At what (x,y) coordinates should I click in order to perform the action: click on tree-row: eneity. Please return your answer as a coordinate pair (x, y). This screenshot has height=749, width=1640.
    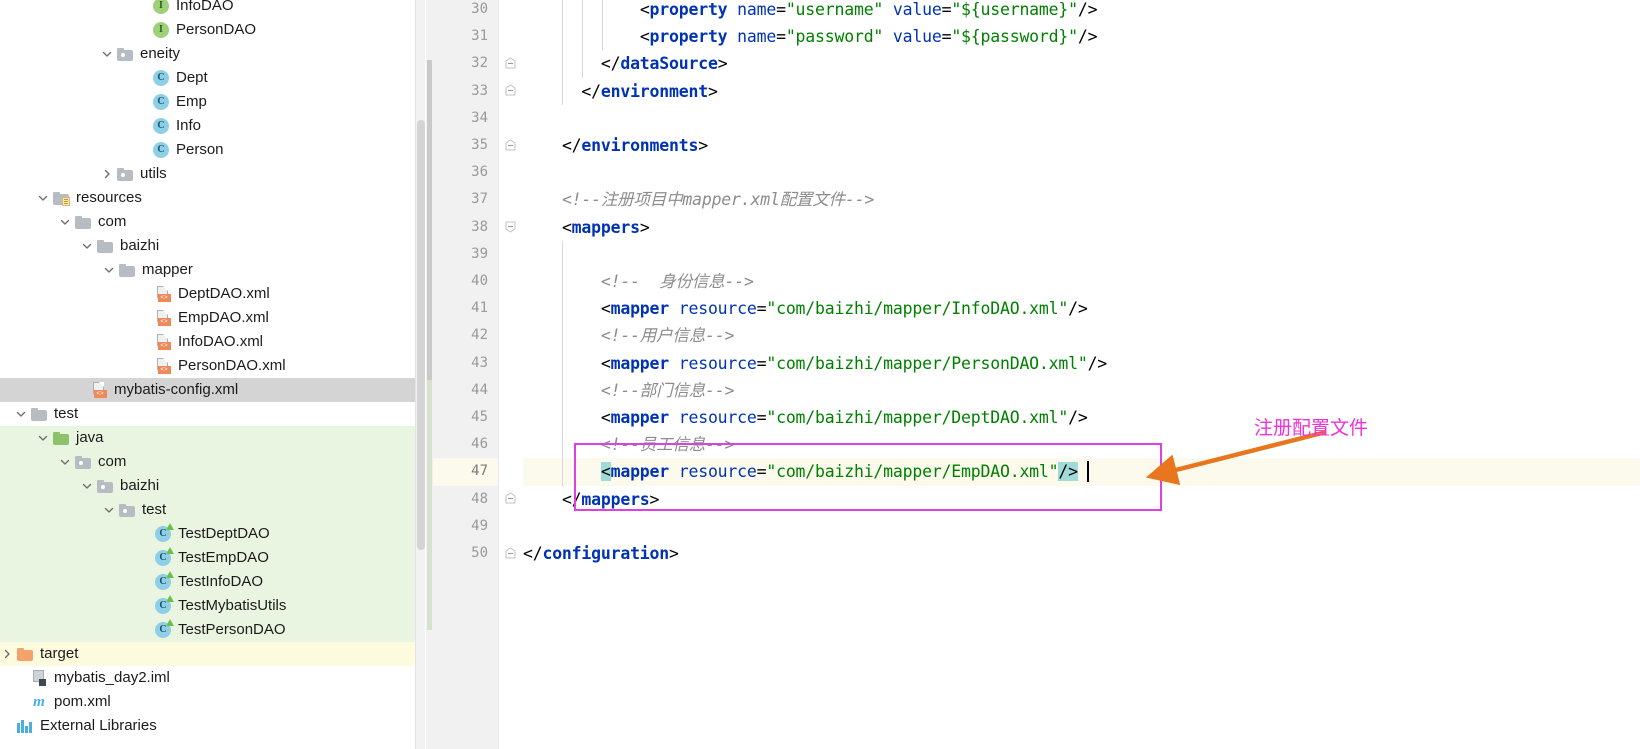
    Looking at the image, I should click on (207, 54).